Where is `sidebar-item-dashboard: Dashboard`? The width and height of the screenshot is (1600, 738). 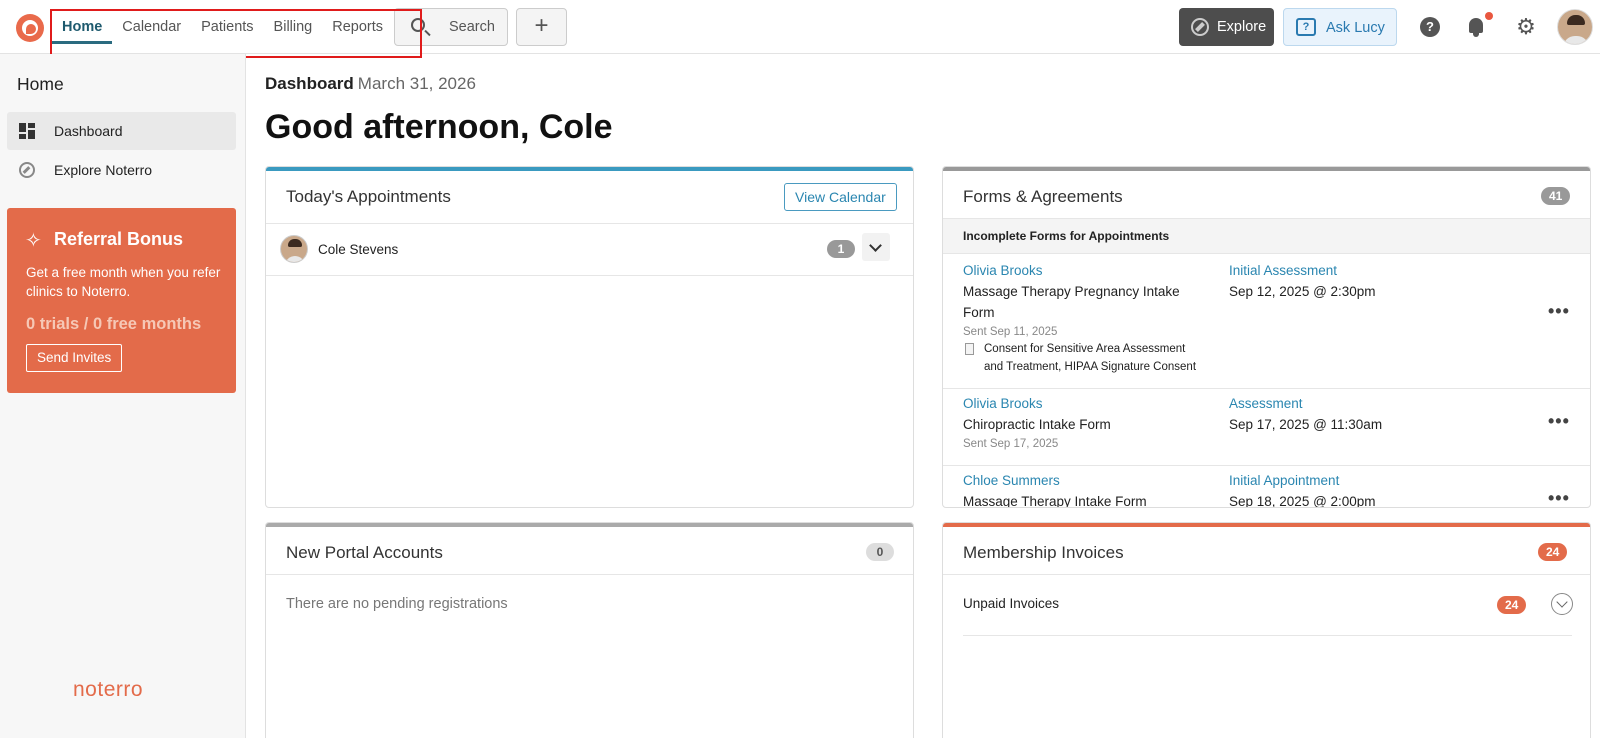 sidebar-item-dashboard: Dashboard is located at coordinates (121, 131).